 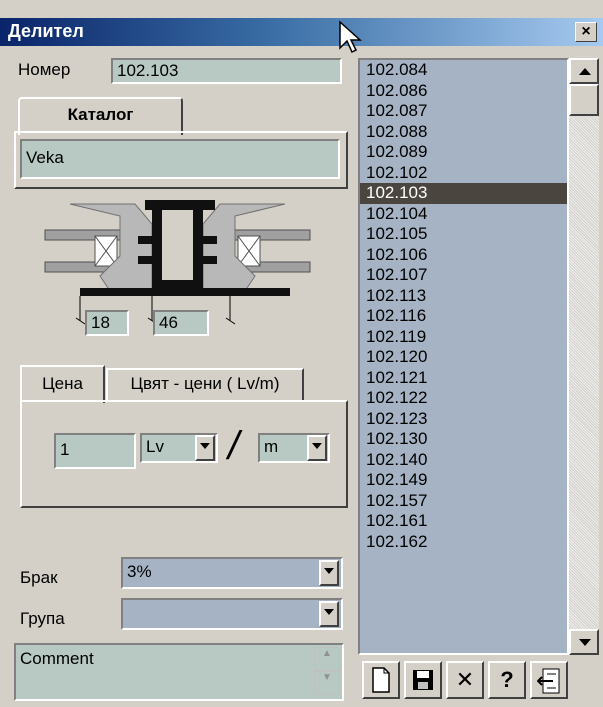 What do you see at coordinates (42, 618) in the screenshot?
I see `group-label: Група` at bounding box center [42, 618].